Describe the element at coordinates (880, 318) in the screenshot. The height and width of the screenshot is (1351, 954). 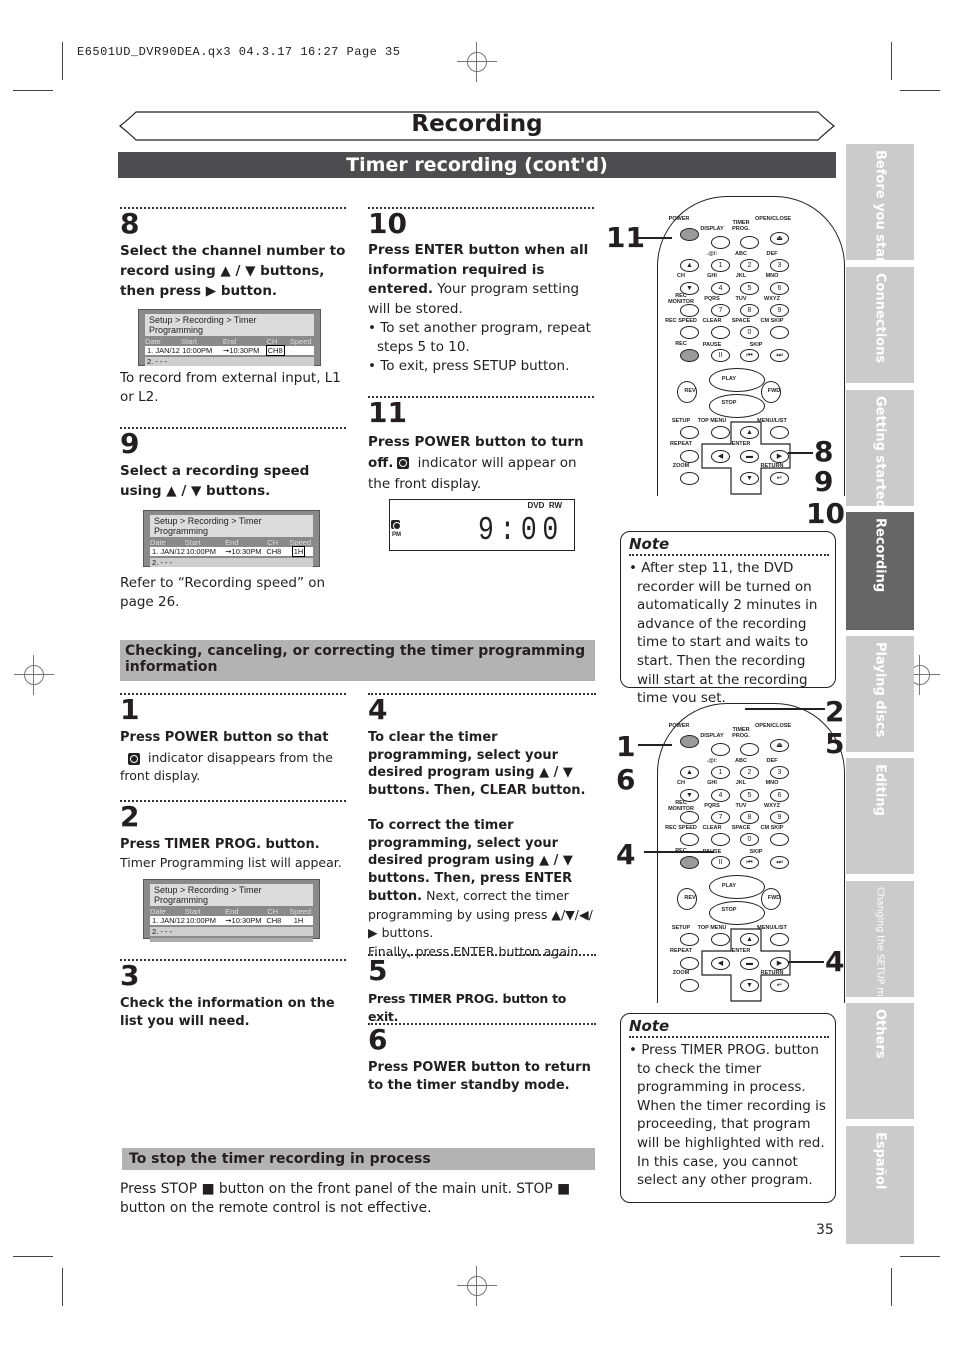
I see `tab-label: Connections` at that location.